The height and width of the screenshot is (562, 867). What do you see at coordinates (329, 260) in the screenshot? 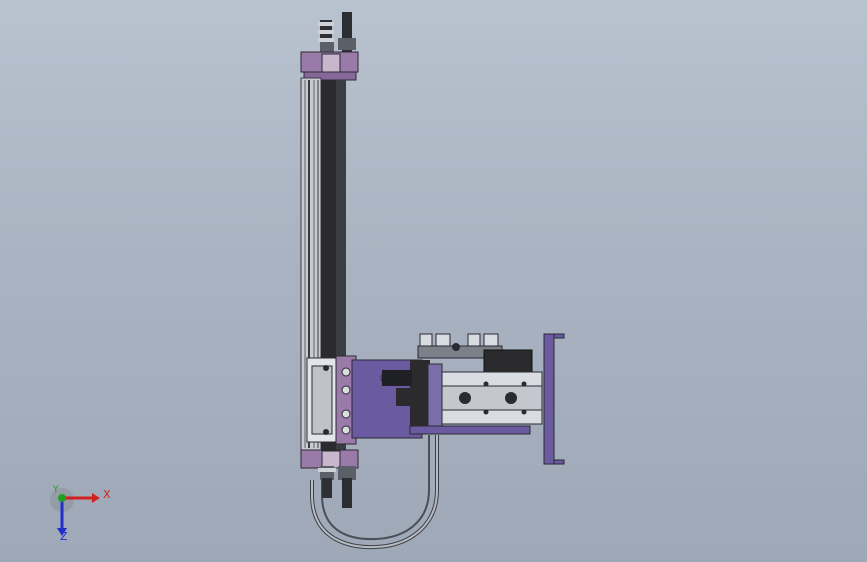
I see `vertical-actuator` at bounding box center [329, 260].